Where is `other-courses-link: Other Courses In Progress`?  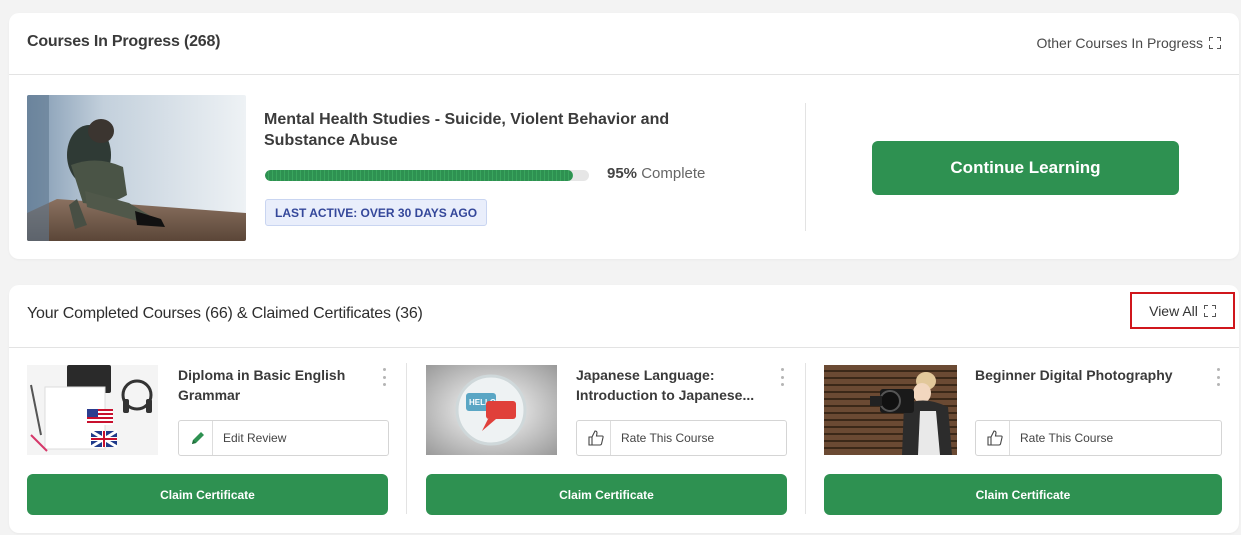
other-courses-link: Other Courses In Progress is located at coordinates (1128, 43).